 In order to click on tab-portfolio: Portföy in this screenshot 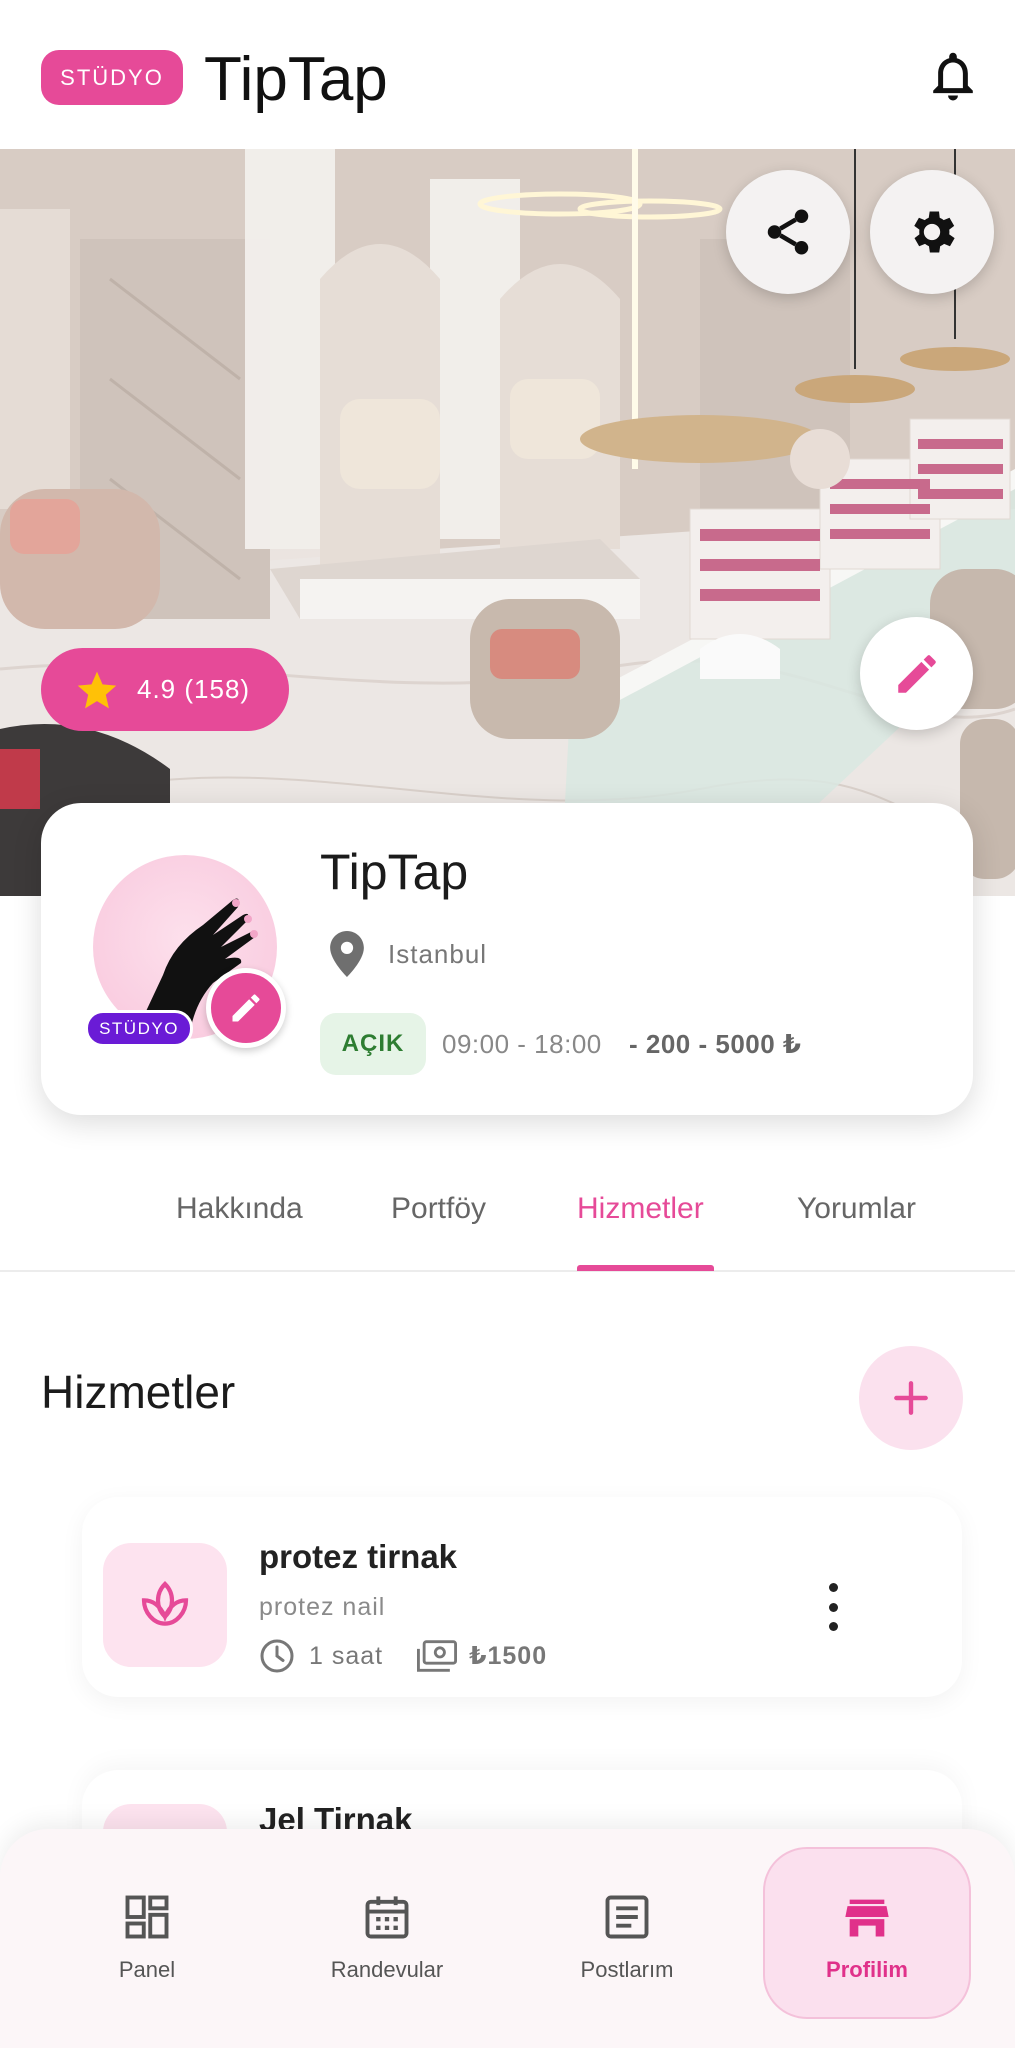, I will do `click(438, 1209)`.